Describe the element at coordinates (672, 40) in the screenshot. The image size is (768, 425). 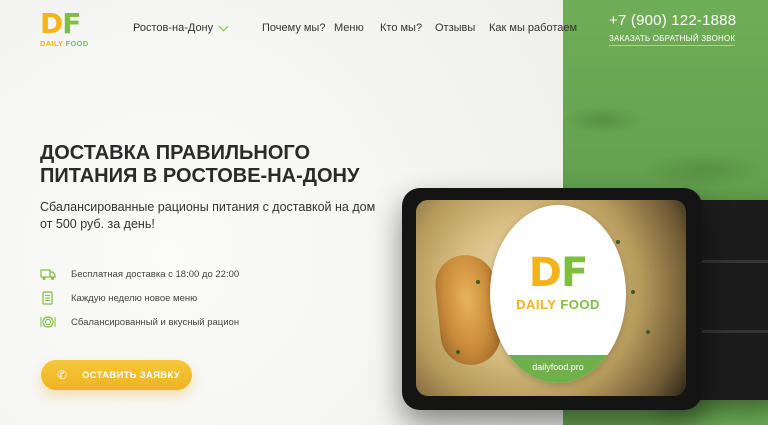
I see `callback-link: Заказать обратный звонок` at that location.